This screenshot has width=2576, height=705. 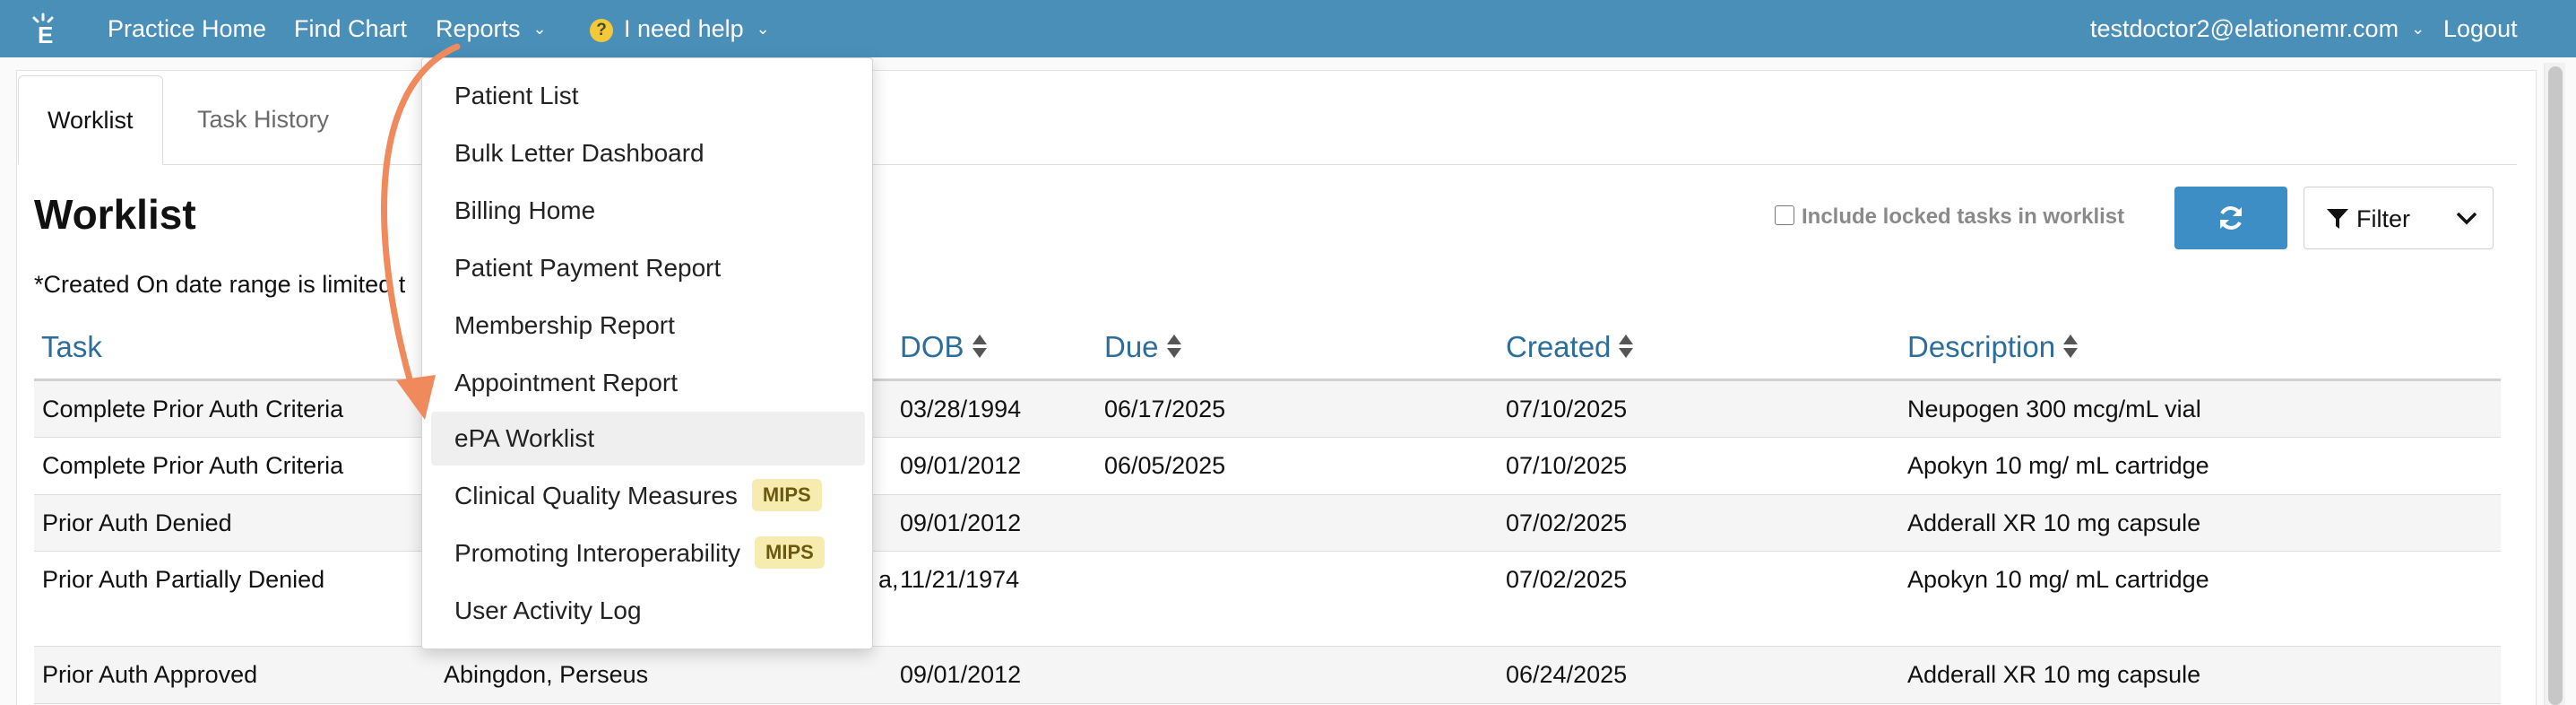 I want to click on menu-item-membership-report: Membership Report, so click(x=648, y=325).